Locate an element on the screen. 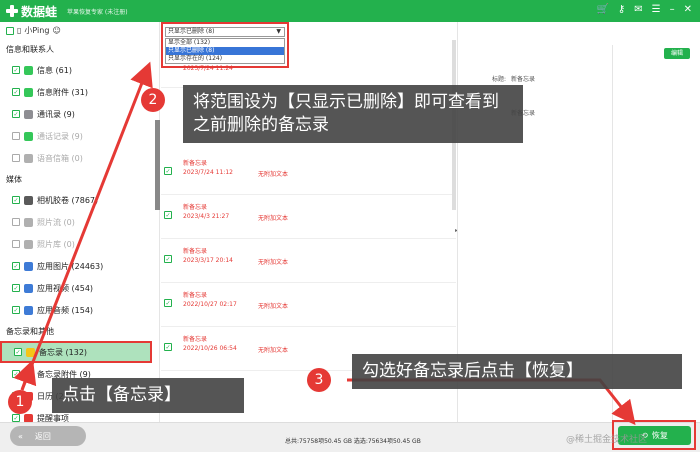  sidebar-item-label: 语音信箱 (0) is located at coordinates (60, 158).